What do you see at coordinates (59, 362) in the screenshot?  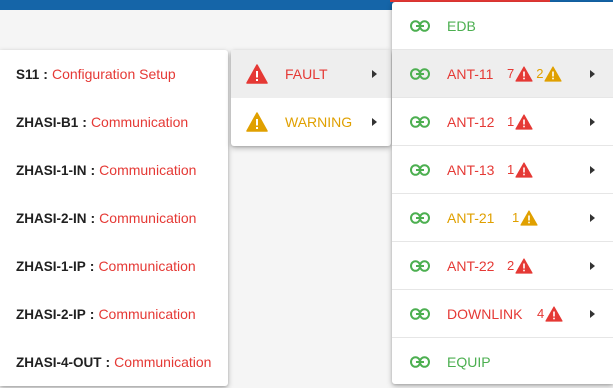 I see `alarm-source-name: ZHASI-4-OUT` at bounding box center [59, 362].